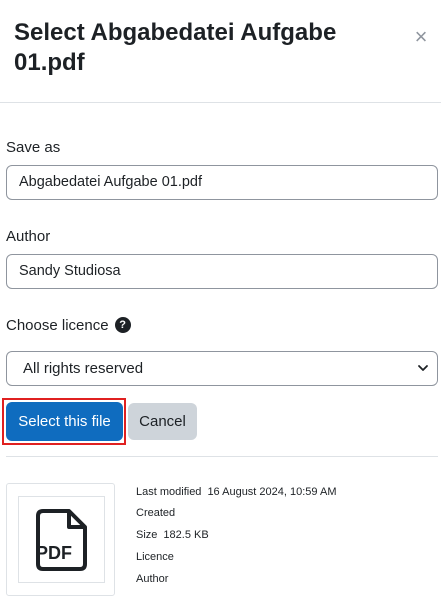  What do you see at coordinates (33, 147) in the screenshot?
I see `save-as-label: Save as` at bounding box center [33, 147].